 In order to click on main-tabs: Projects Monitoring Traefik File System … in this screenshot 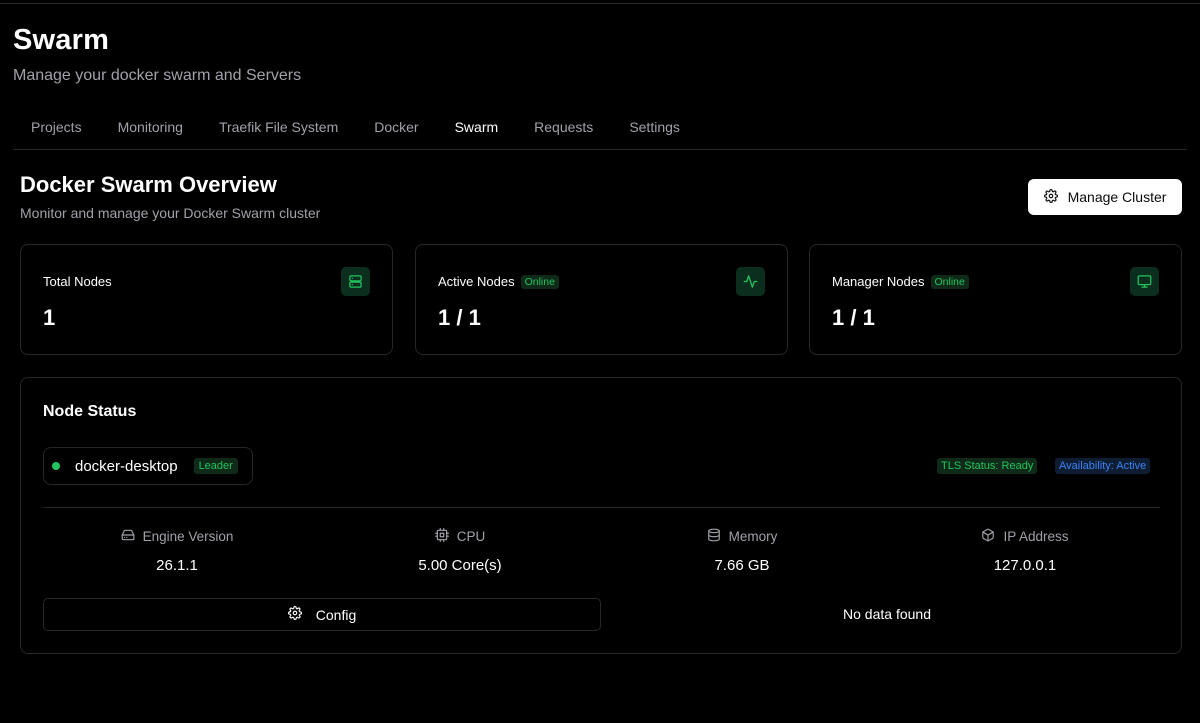, I will do `click(355, 127)`.